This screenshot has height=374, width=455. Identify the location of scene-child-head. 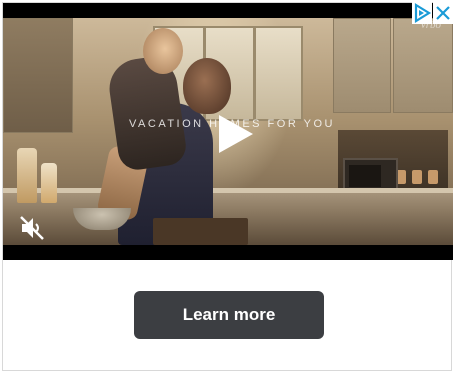
(163, 51).